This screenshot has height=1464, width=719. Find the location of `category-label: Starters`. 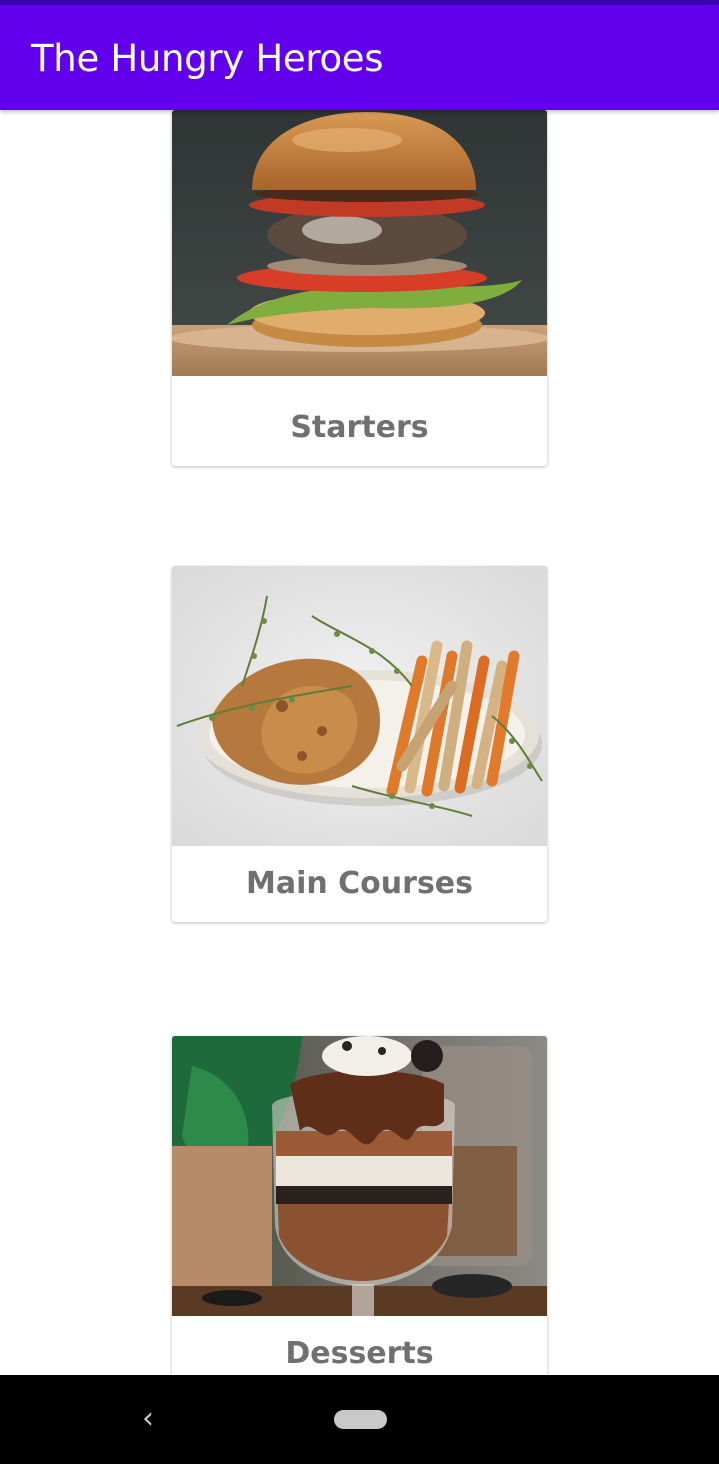

category-label: Starters is located at coordinates (359, 427).